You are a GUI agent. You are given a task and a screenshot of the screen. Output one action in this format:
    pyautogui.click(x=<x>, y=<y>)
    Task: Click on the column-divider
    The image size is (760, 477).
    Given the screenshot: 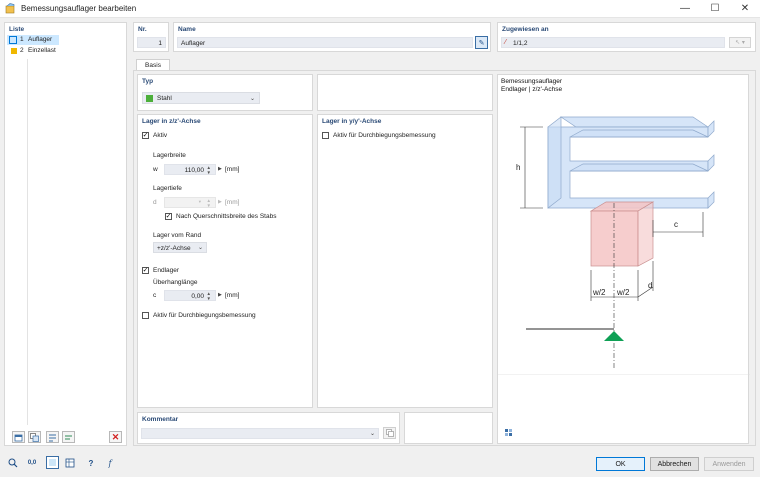 What is the action you would take?
    pyautogui.click(x=27, y=242)
    